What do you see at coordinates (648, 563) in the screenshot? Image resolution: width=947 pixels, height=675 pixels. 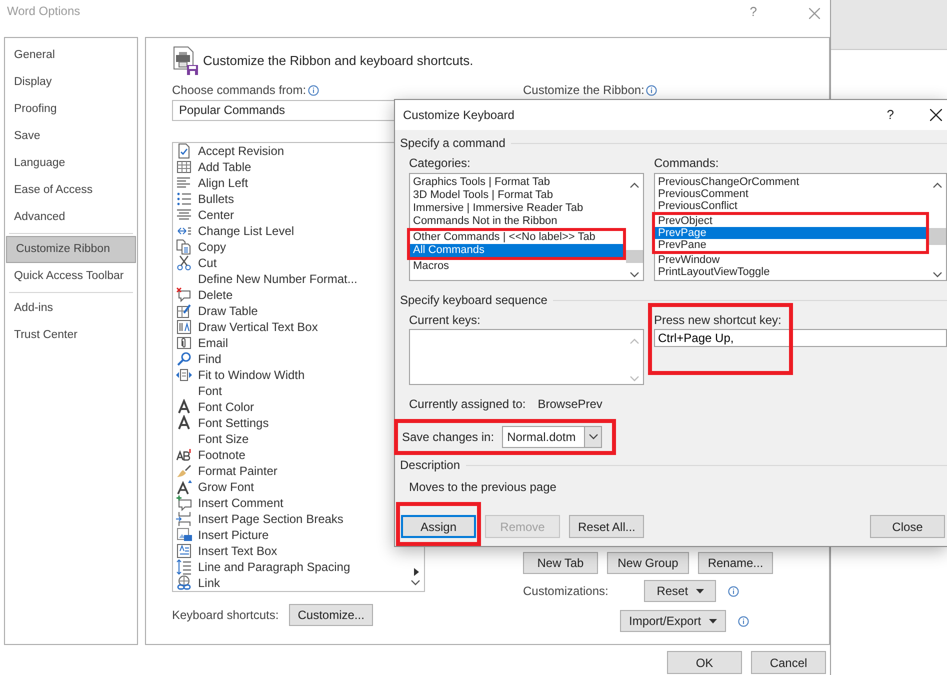 I see `new-group-button: New Group` at bounding box center [648, 563].